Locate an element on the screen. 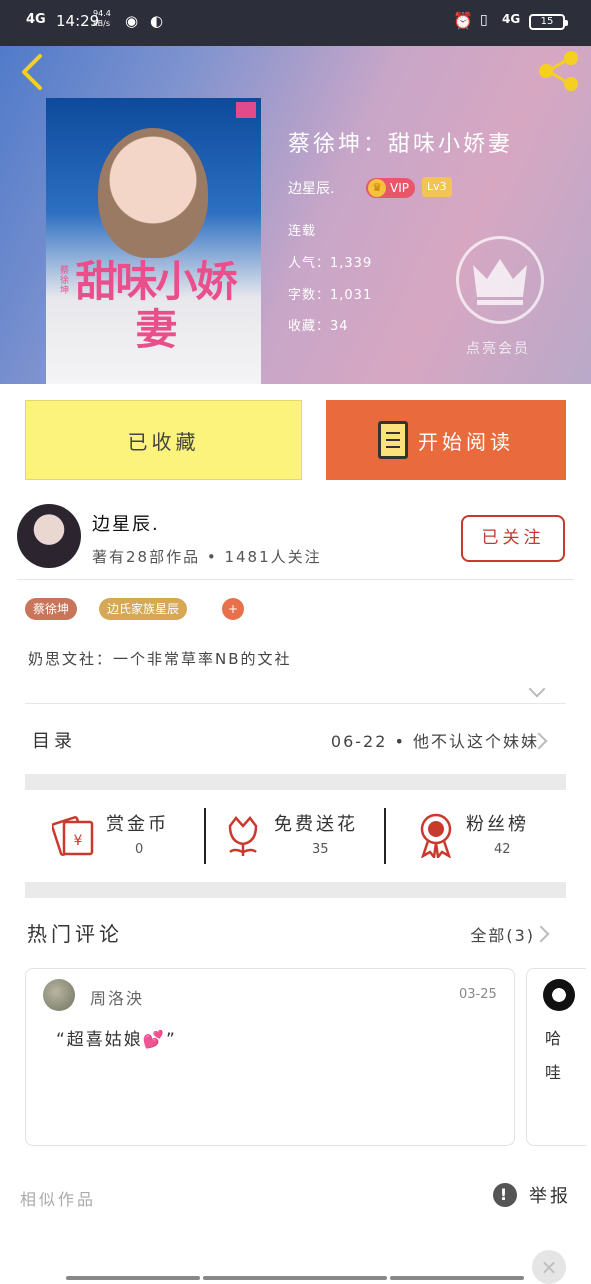 The image size is (591, 1284). favorited-label: 已收藏 is located at coordinates (163, 441).